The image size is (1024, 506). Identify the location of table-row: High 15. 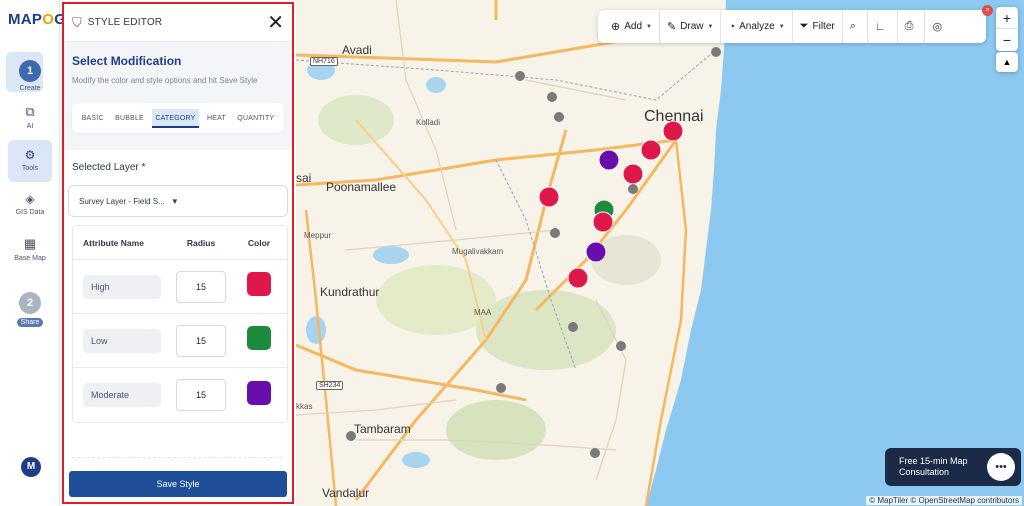
(180, 287).